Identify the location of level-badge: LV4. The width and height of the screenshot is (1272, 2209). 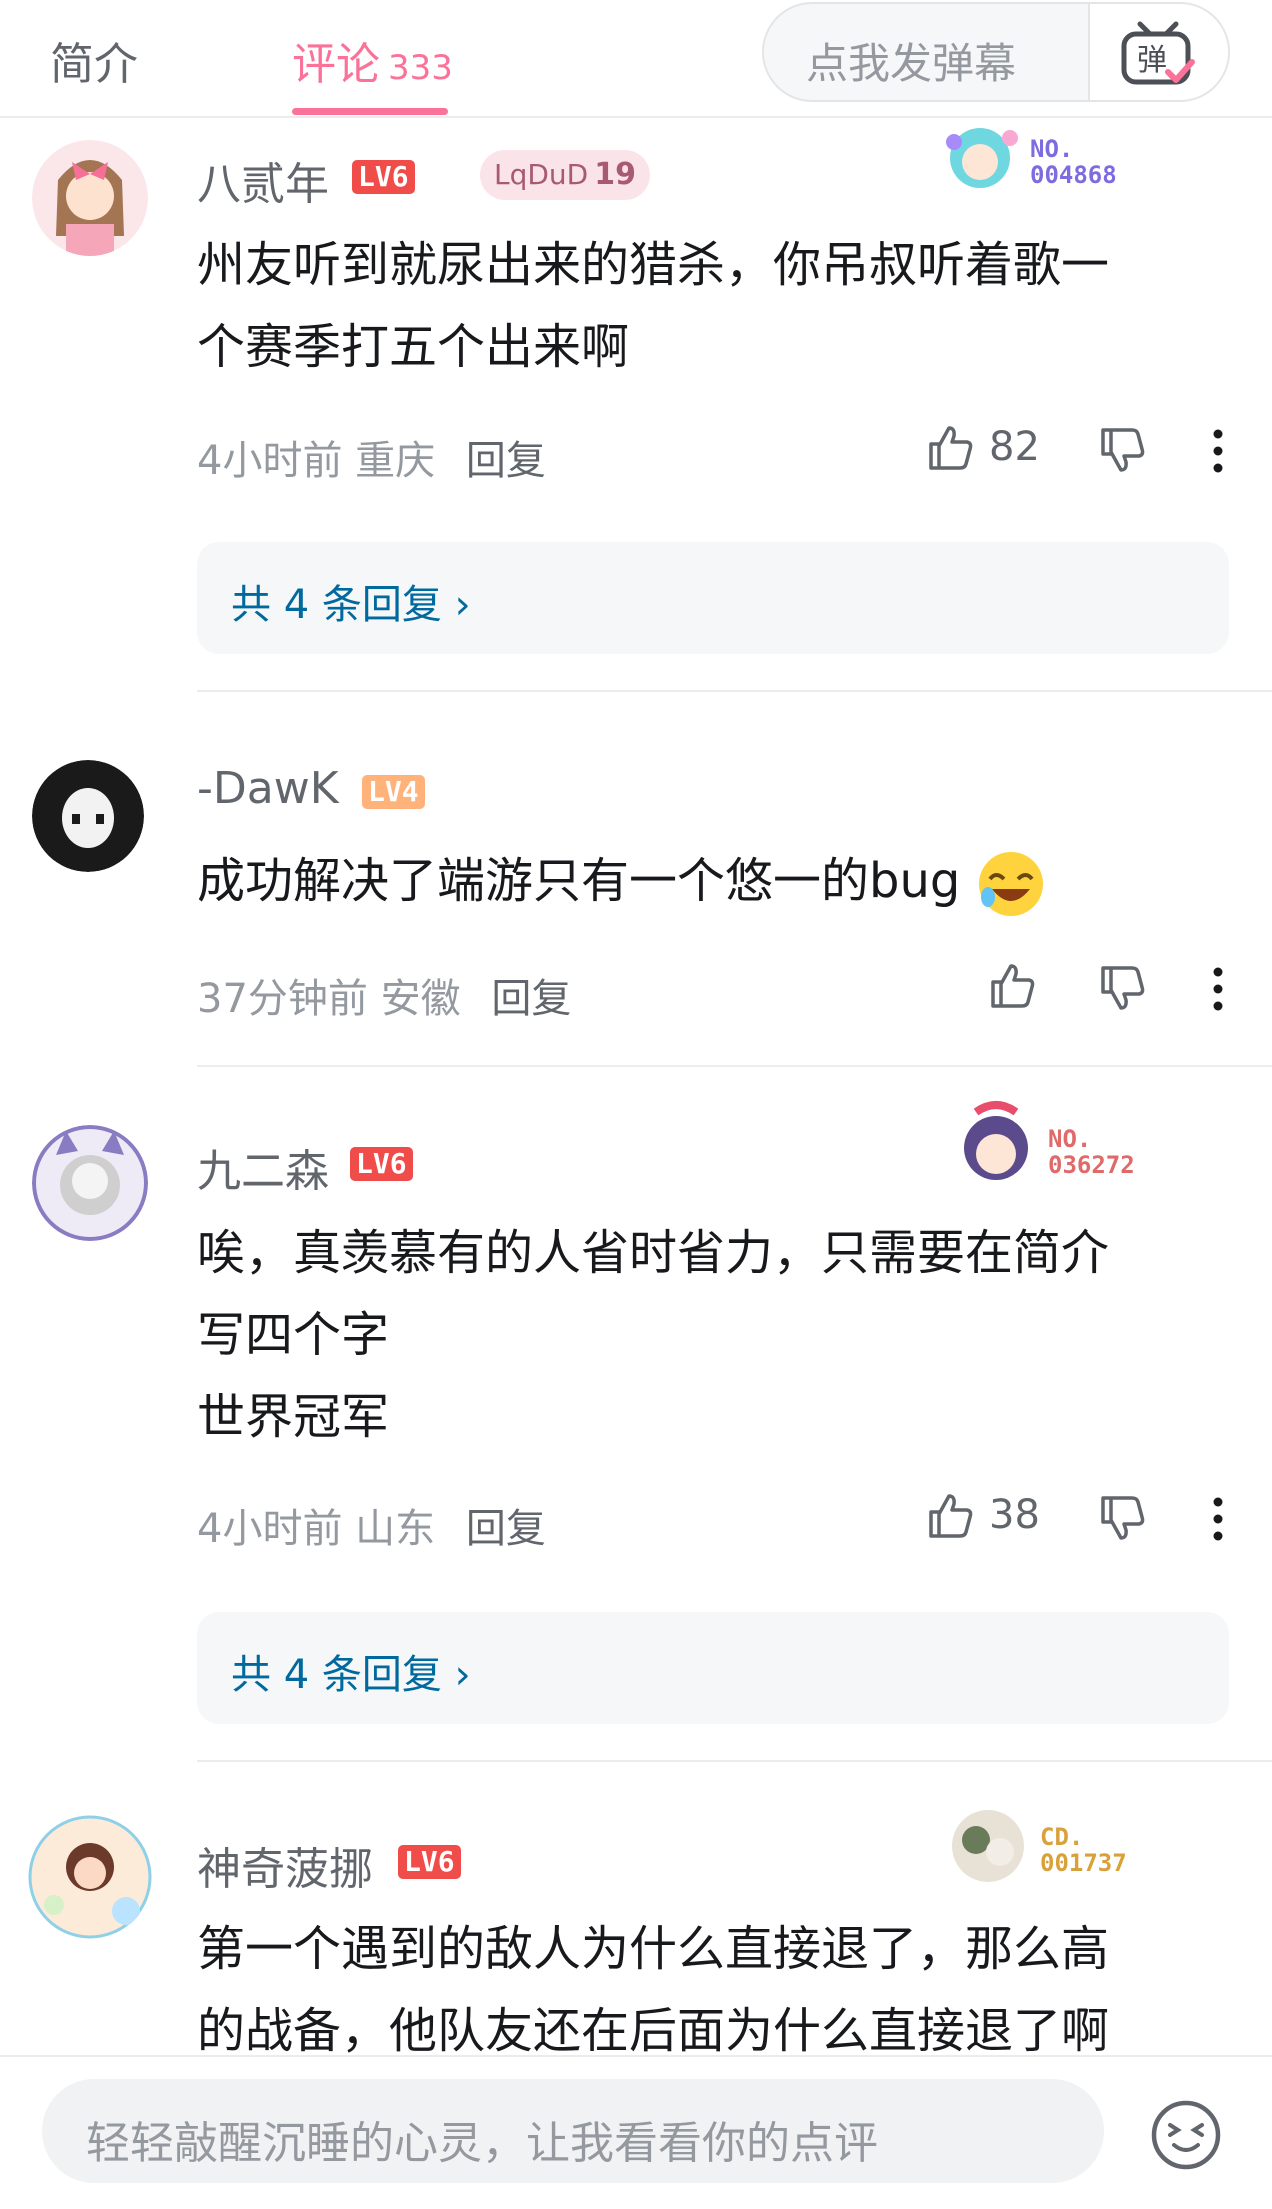
(393, 792).